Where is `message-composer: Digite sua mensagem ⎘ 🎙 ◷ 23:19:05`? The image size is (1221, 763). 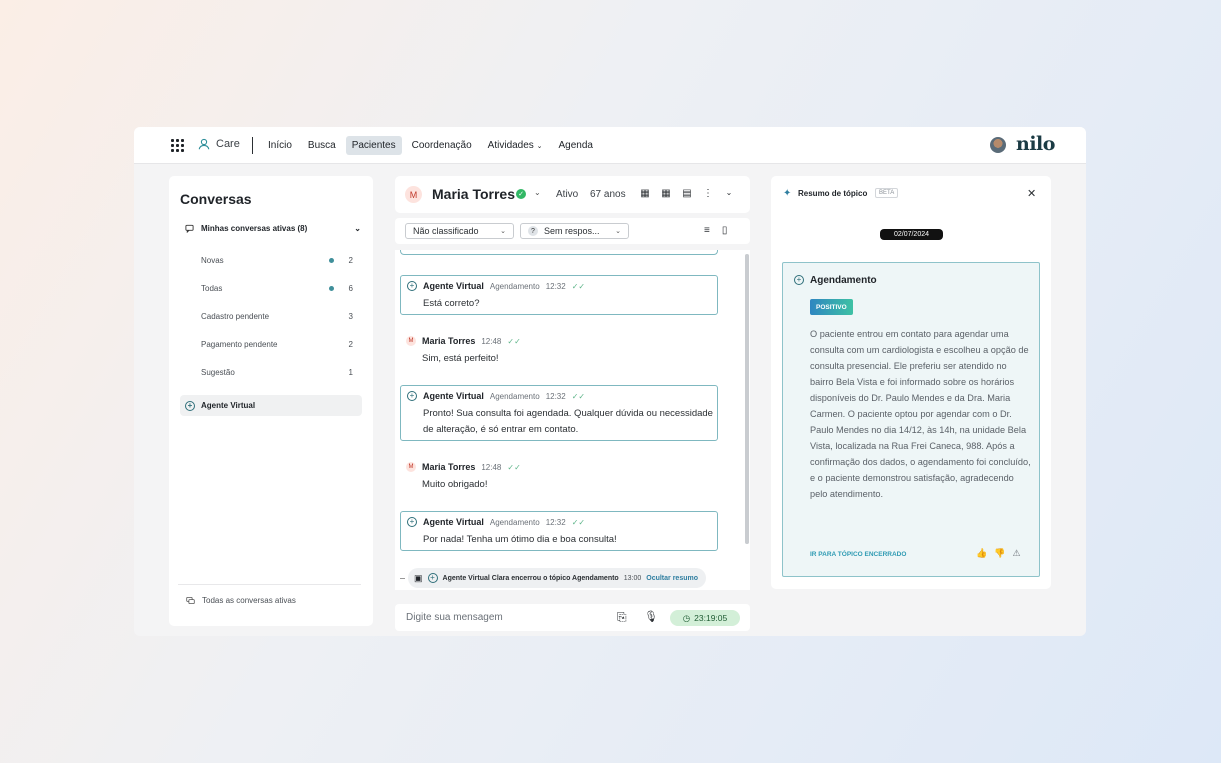 message-composer: Digite sua mensagem ⎘ 🎙 ◷ 23:19:05 is located at coordinates (572, 617).